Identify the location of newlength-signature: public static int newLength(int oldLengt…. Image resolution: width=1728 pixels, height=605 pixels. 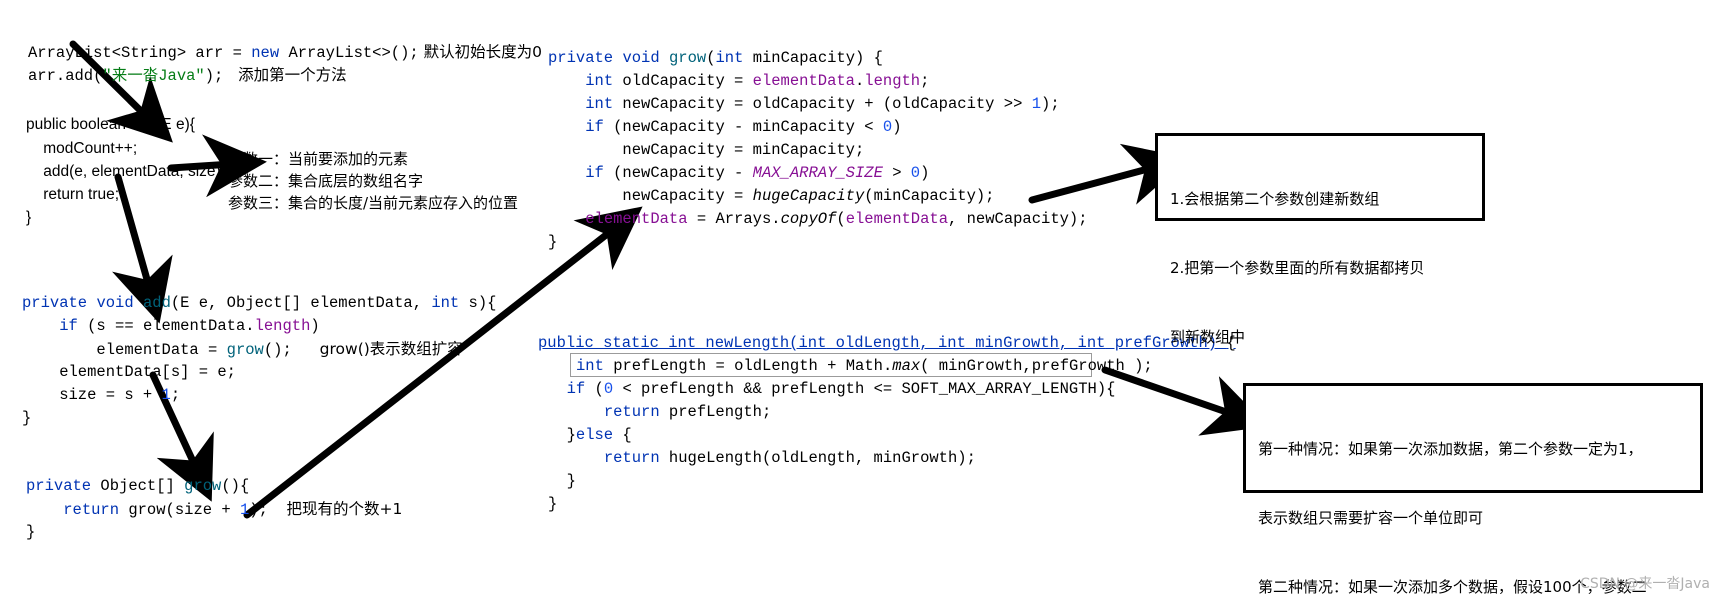
(887, 343).